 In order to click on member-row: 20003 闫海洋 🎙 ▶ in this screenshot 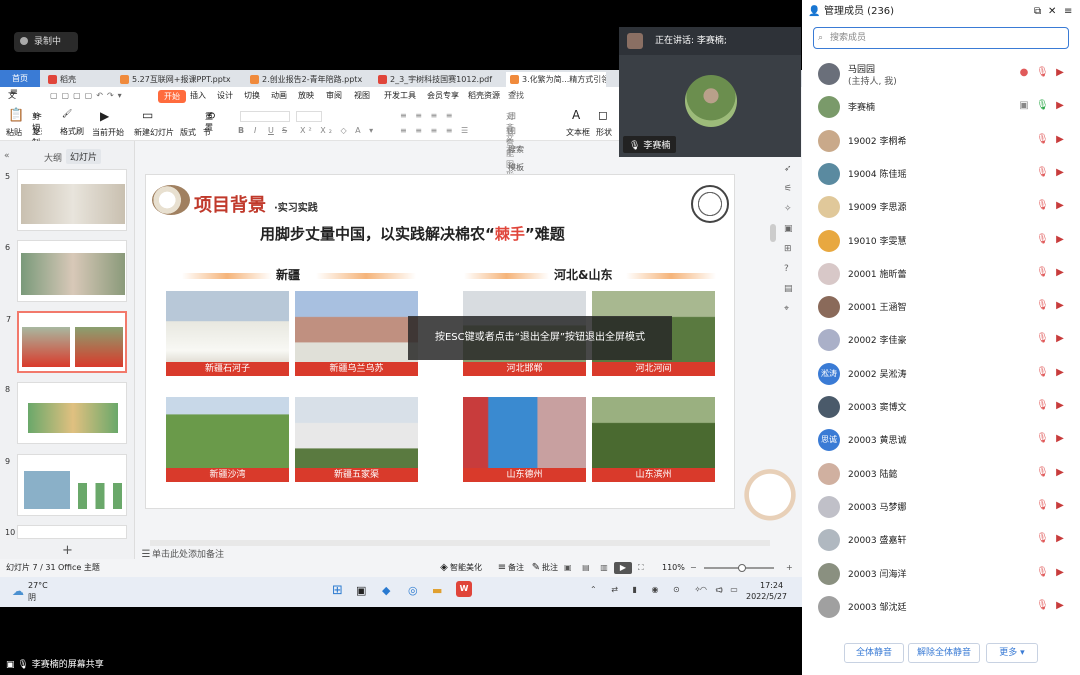, I will do `click(941, 573)`.